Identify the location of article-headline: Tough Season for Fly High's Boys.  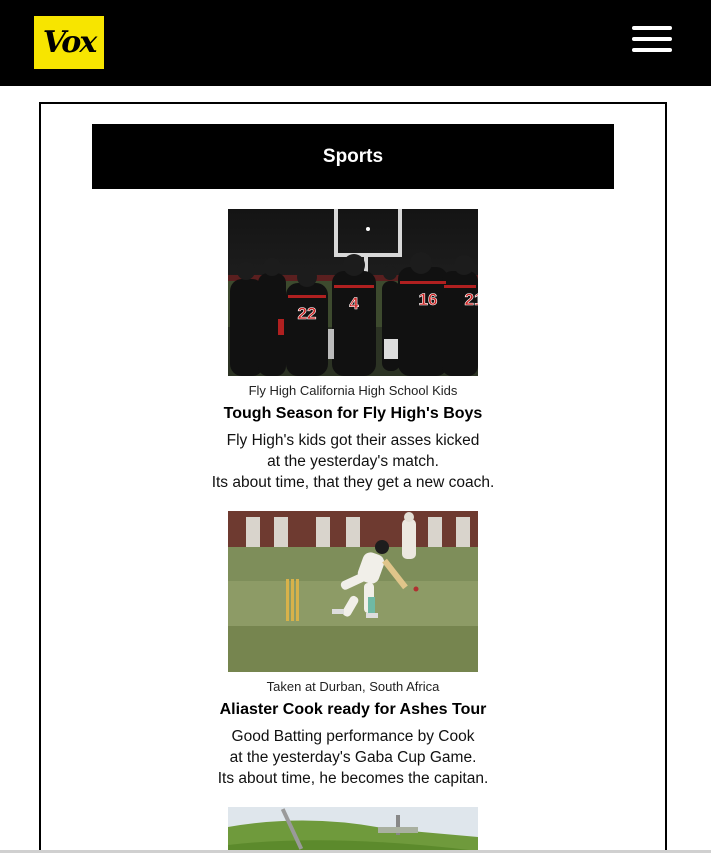
(353, 414).